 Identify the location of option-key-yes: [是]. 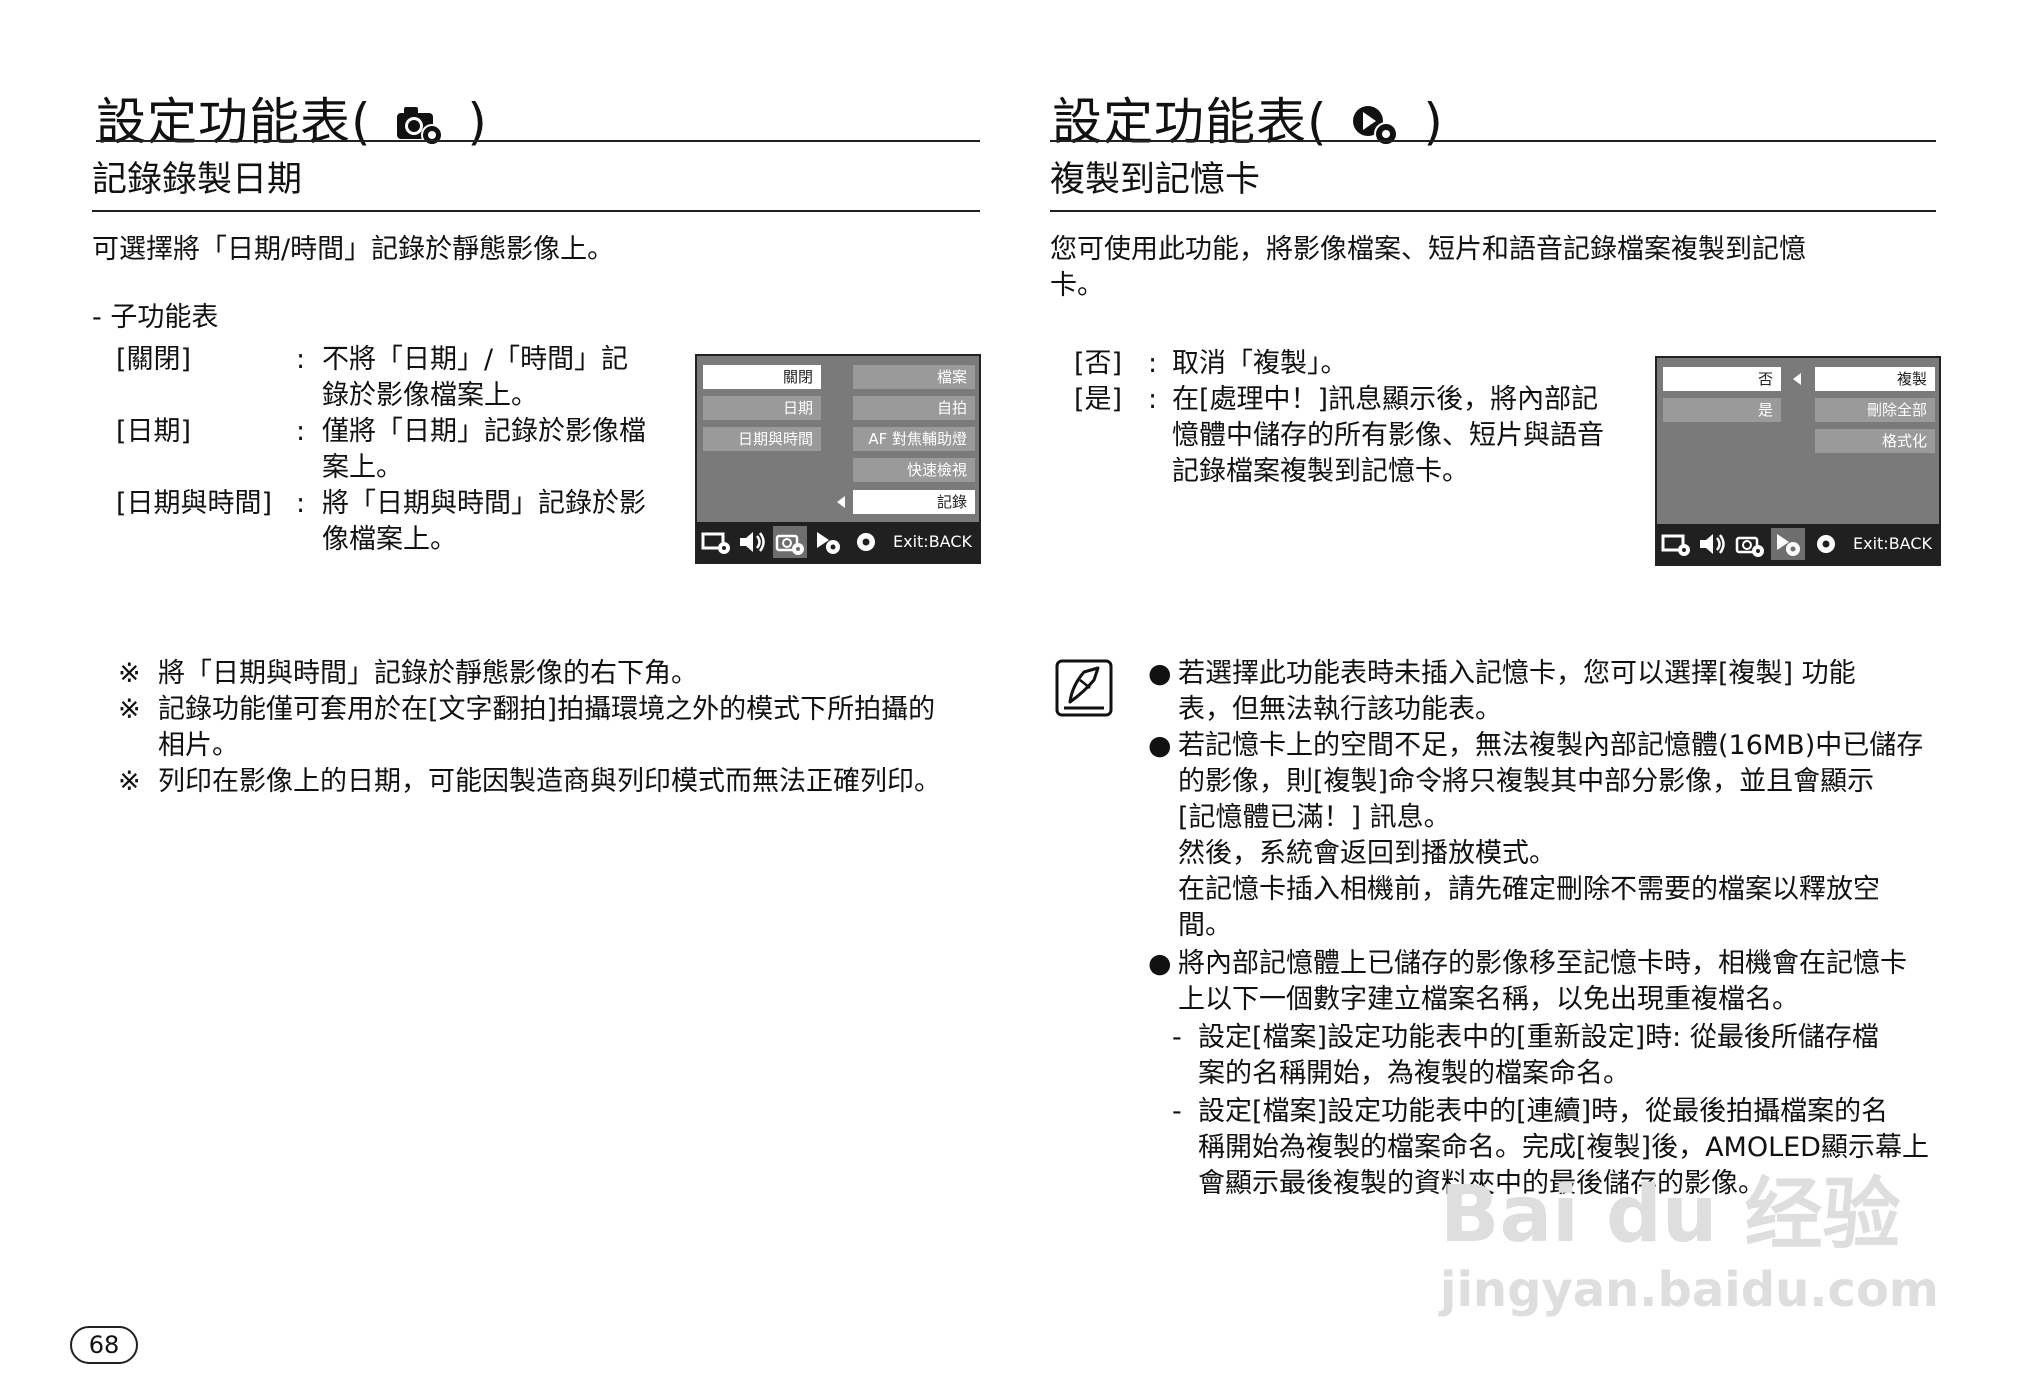
(1098, 399).